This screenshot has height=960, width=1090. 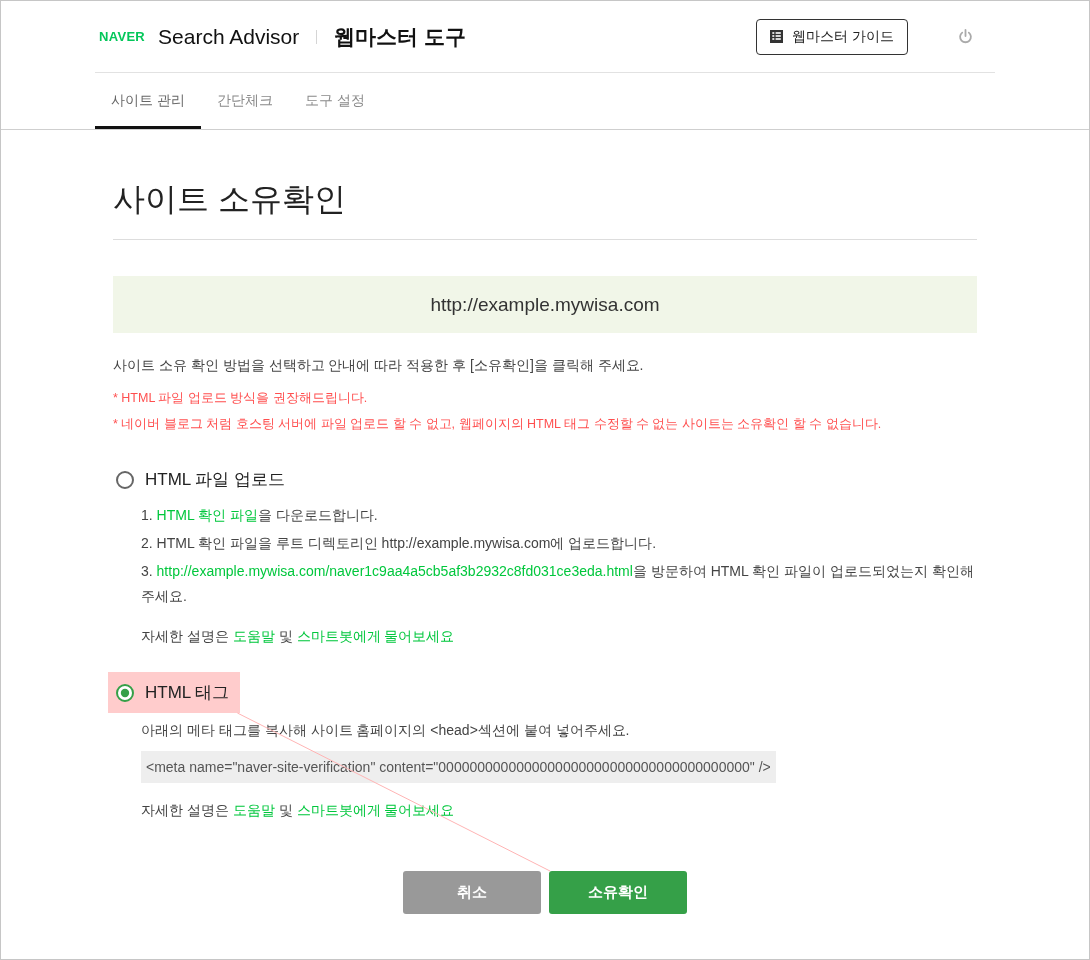 What do you see at coordinates (334, 101) in the screenshot?
I see `tab: 도구 설정` at bounding box center [334, 101].